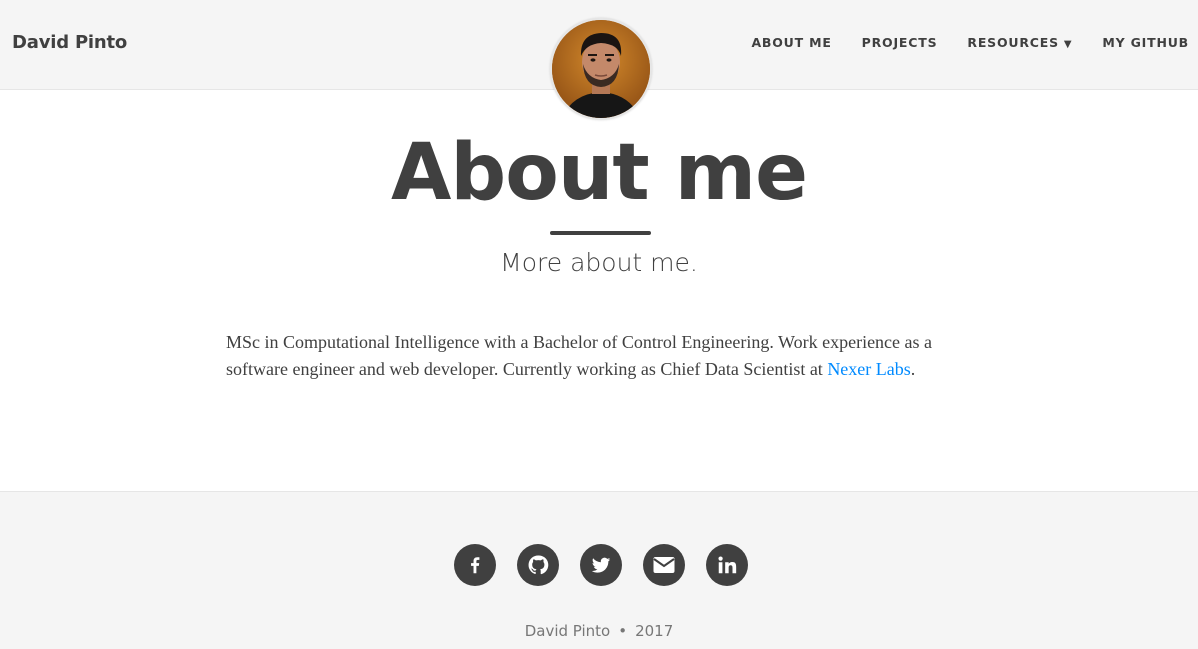 This screenshot has height=649, width=1198. I want to click on footer-year: 2017, so click(654, 631).